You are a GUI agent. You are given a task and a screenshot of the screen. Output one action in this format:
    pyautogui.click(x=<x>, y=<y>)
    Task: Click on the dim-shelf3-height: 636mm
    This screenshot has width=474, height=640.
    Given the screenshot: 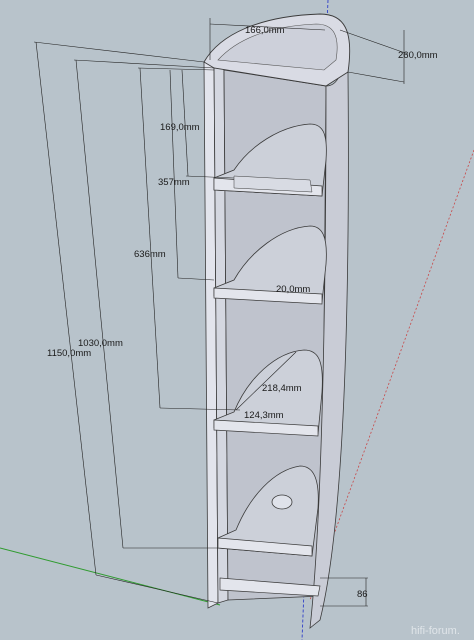 What is the action you would take?
    pyautogui.click(x=150, y=254)
    